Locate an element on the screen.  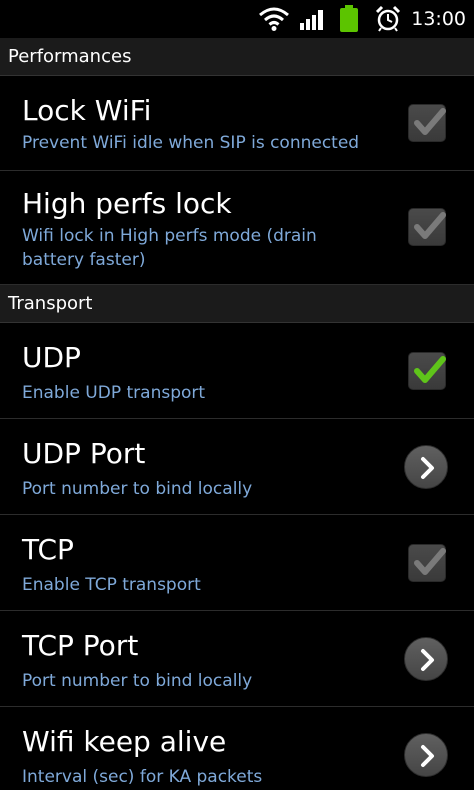
pref-summary: Interval (sec) for KA packets is located at coordinates (142, 777).